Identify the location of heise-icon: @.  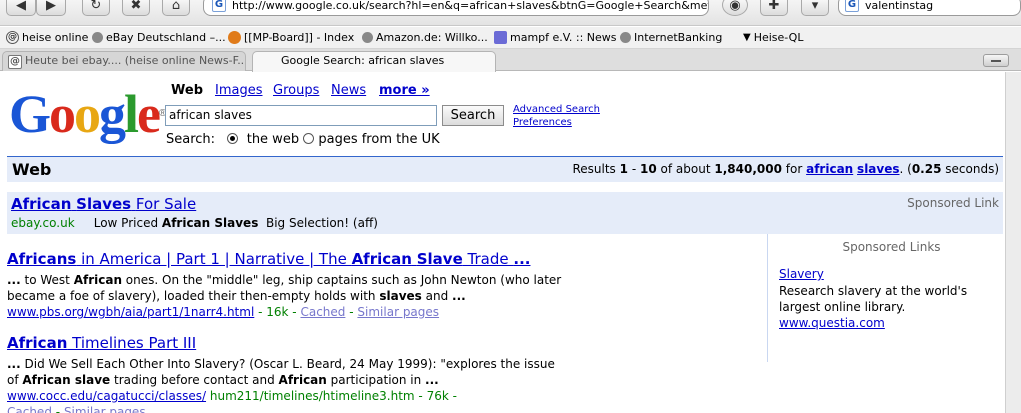
(12, 37).